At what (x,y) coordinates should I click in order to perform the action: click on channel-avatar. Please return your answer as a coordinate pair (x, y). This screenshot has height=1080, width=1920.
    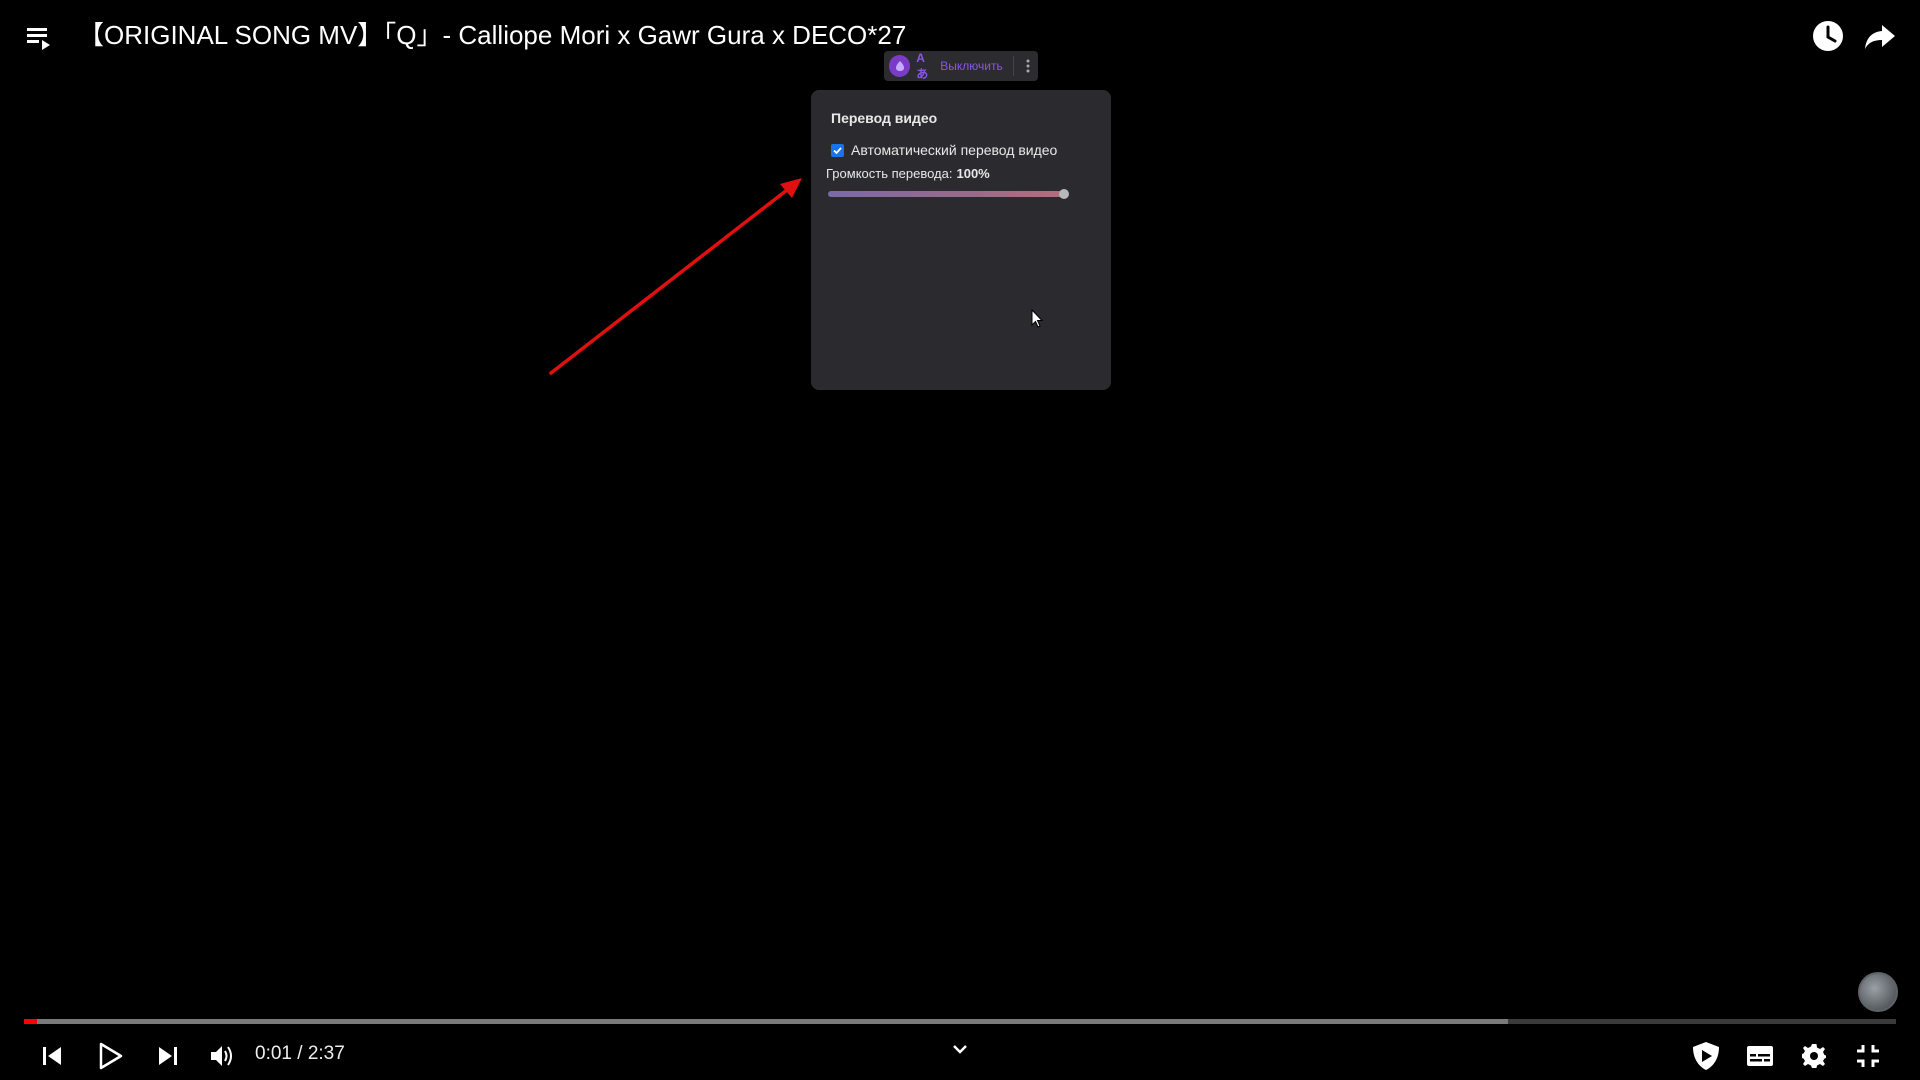
    Looking at the image, I should click on (1878, 992).